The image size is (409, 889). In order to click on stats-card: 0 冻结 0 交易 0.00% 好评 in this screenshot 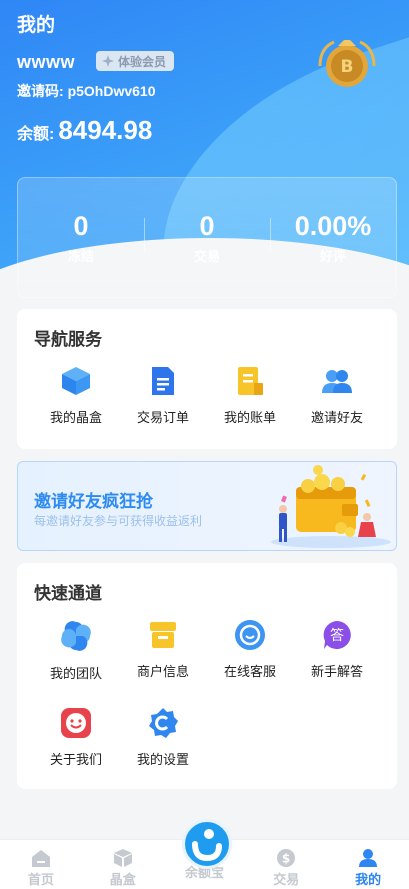, I will do `click(207, 237)`.